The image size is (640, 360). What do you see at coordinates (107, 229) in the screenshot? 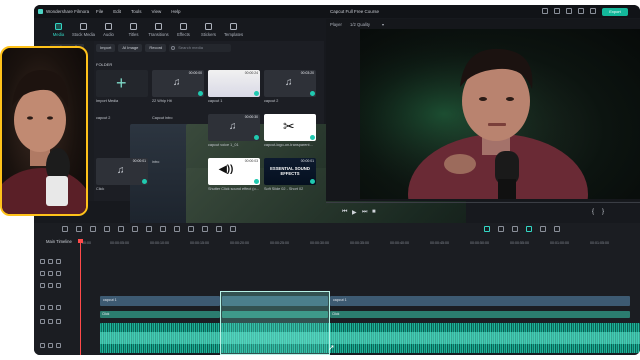
I see `delete-icon` at bounding box center [107, 229].